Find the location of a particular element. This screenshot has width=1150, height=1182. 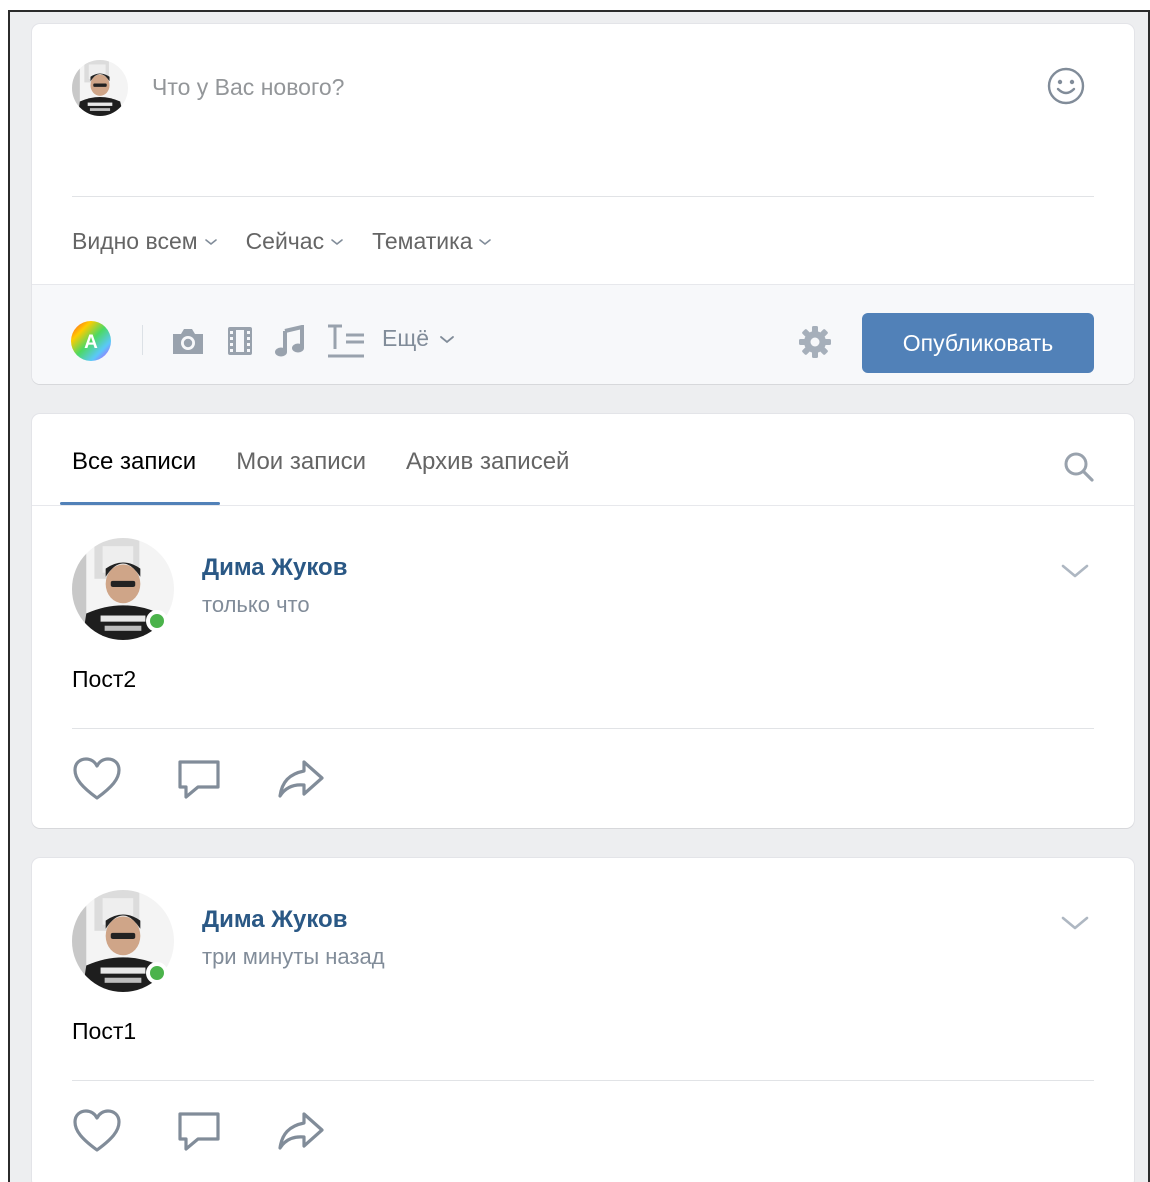

svg-text: A is located at coordinates (91, 342).